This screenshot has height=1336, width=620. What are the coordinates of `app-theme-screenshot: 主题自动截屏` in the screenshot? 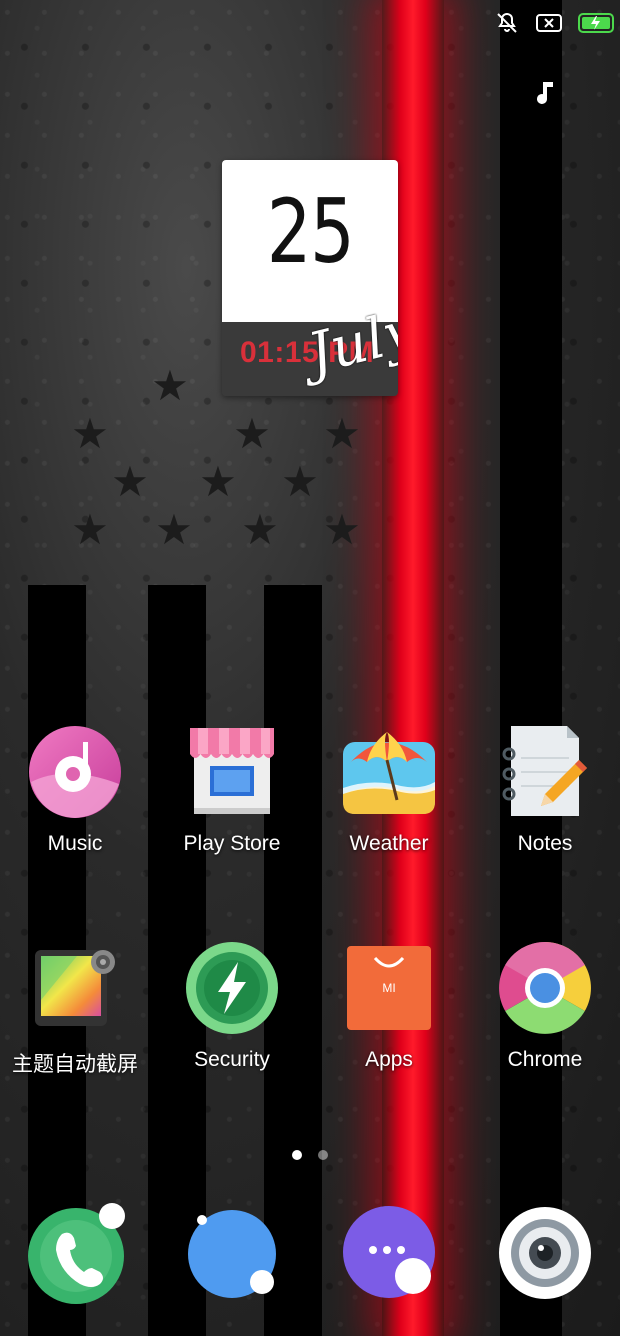 It's located at (76, 1009).